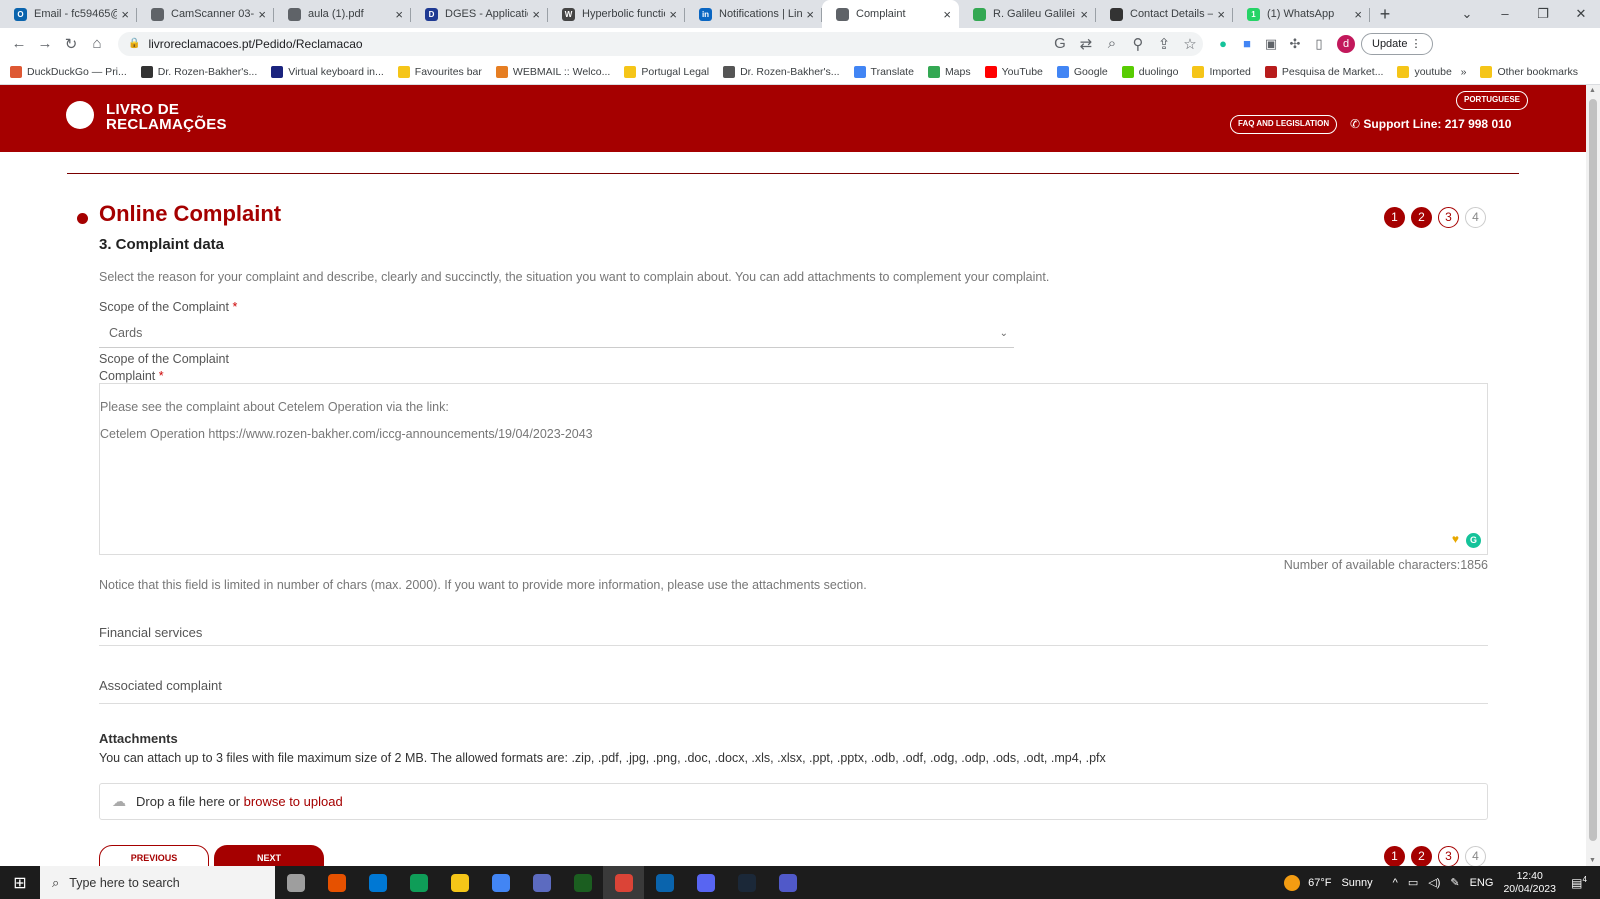  What do you see at coordinates (1434, 882) in the screenshot?
I see `volume-icon: ◁)` at bounding box center [1434, 882].